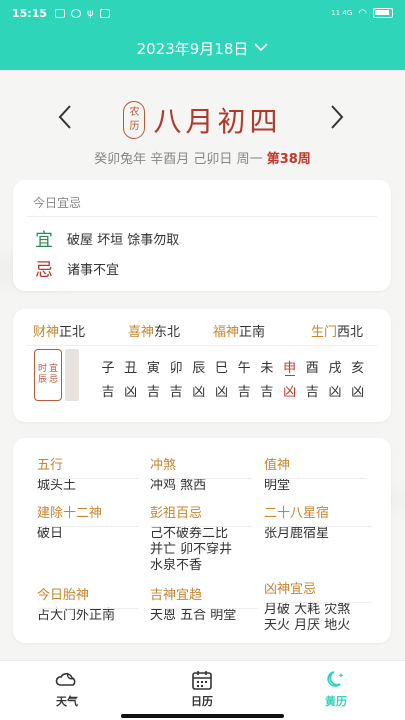 The height and width of the screenshot is (720, 405). I want to click on home-indicator, so click(202, 716).